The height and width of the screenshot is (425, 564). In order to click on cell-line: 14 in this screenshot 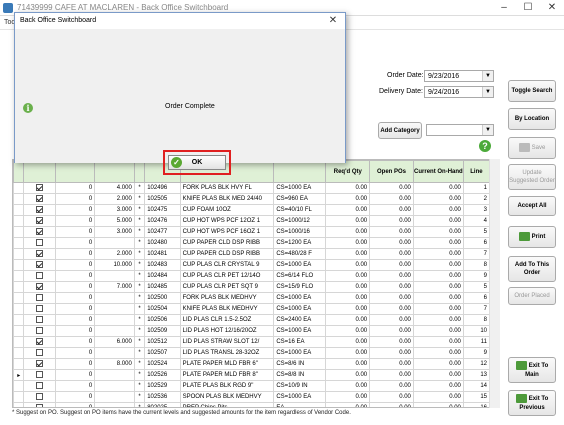, I will do `click(476, 386)`.